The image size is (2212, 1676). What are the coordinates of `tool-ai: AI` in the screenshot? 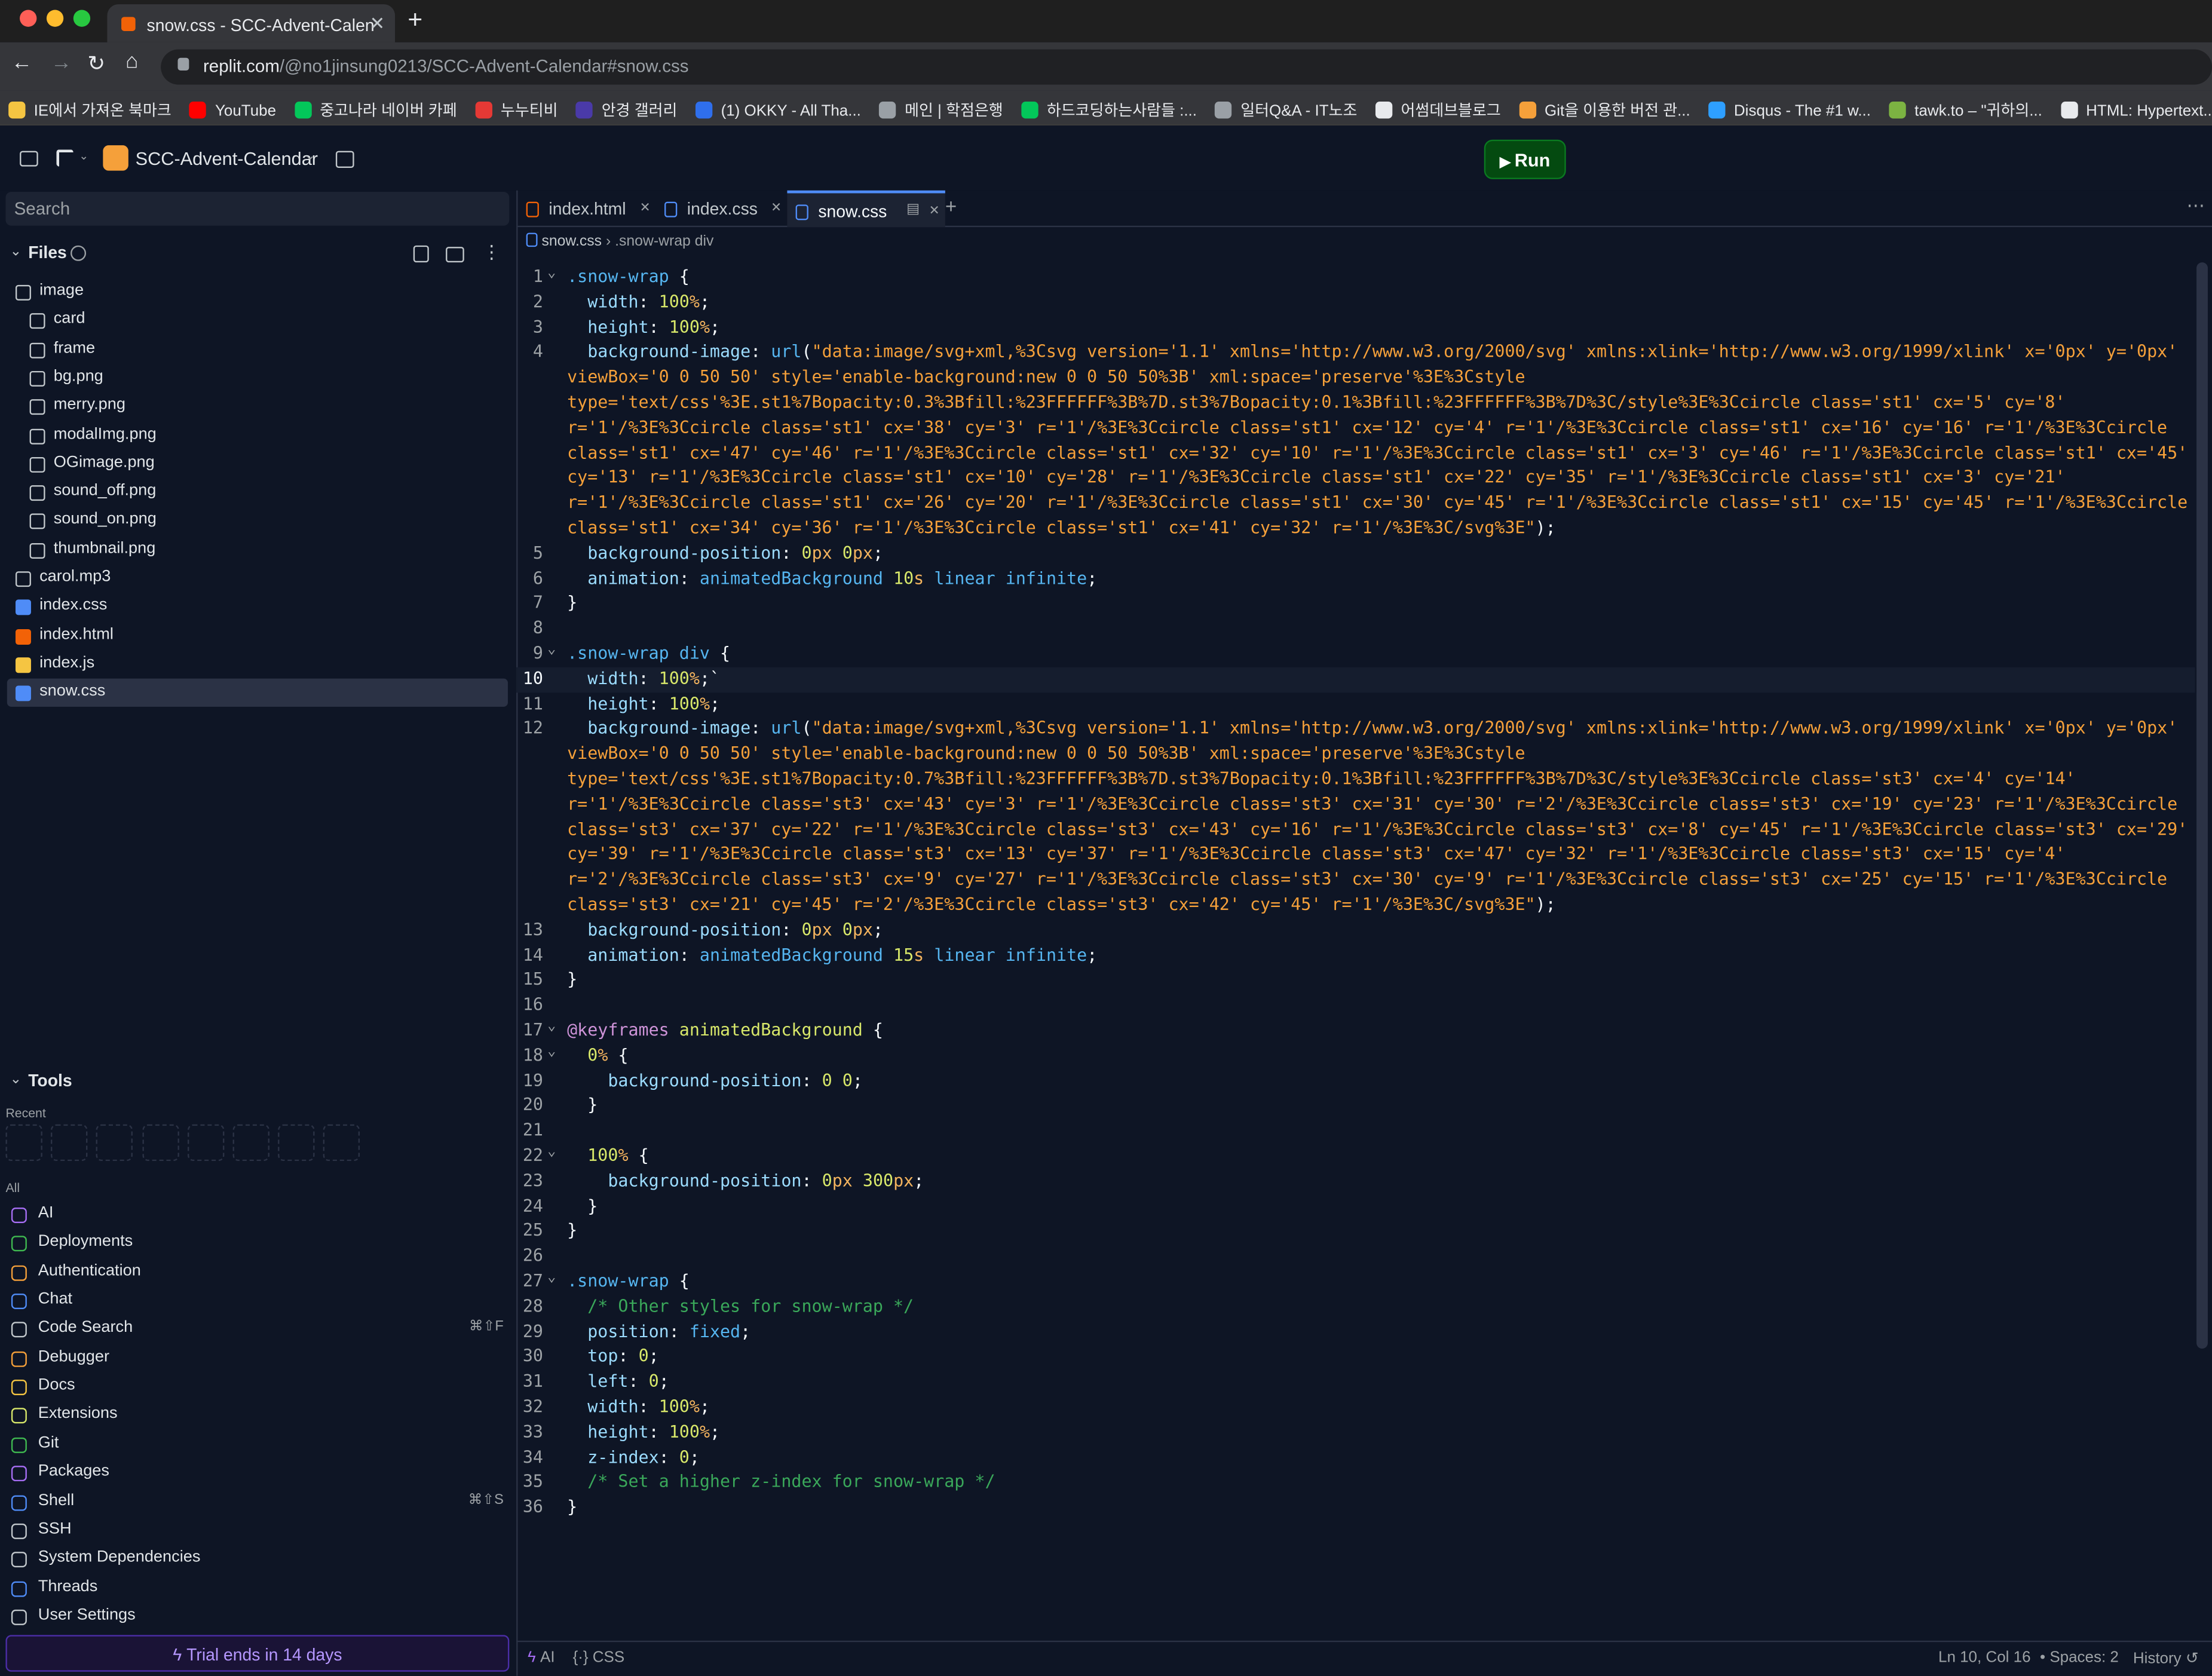 It's located at (258, 1214).